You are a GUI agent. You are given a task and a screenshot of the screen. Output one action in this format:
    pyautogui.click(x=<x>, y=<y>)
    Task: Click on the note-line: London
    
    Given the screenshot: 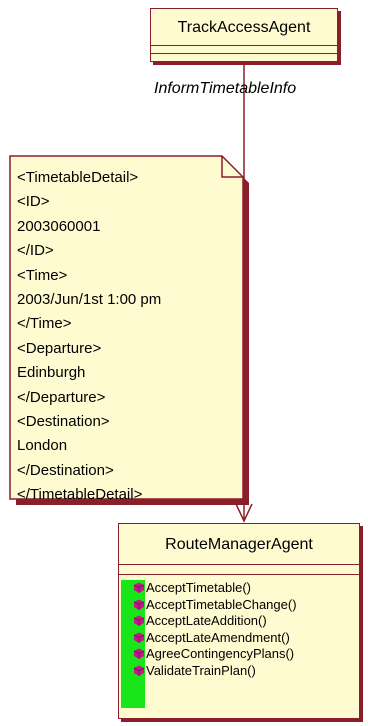 What is the action you would take?
    pyautogui.click(x=42, y=446)
    